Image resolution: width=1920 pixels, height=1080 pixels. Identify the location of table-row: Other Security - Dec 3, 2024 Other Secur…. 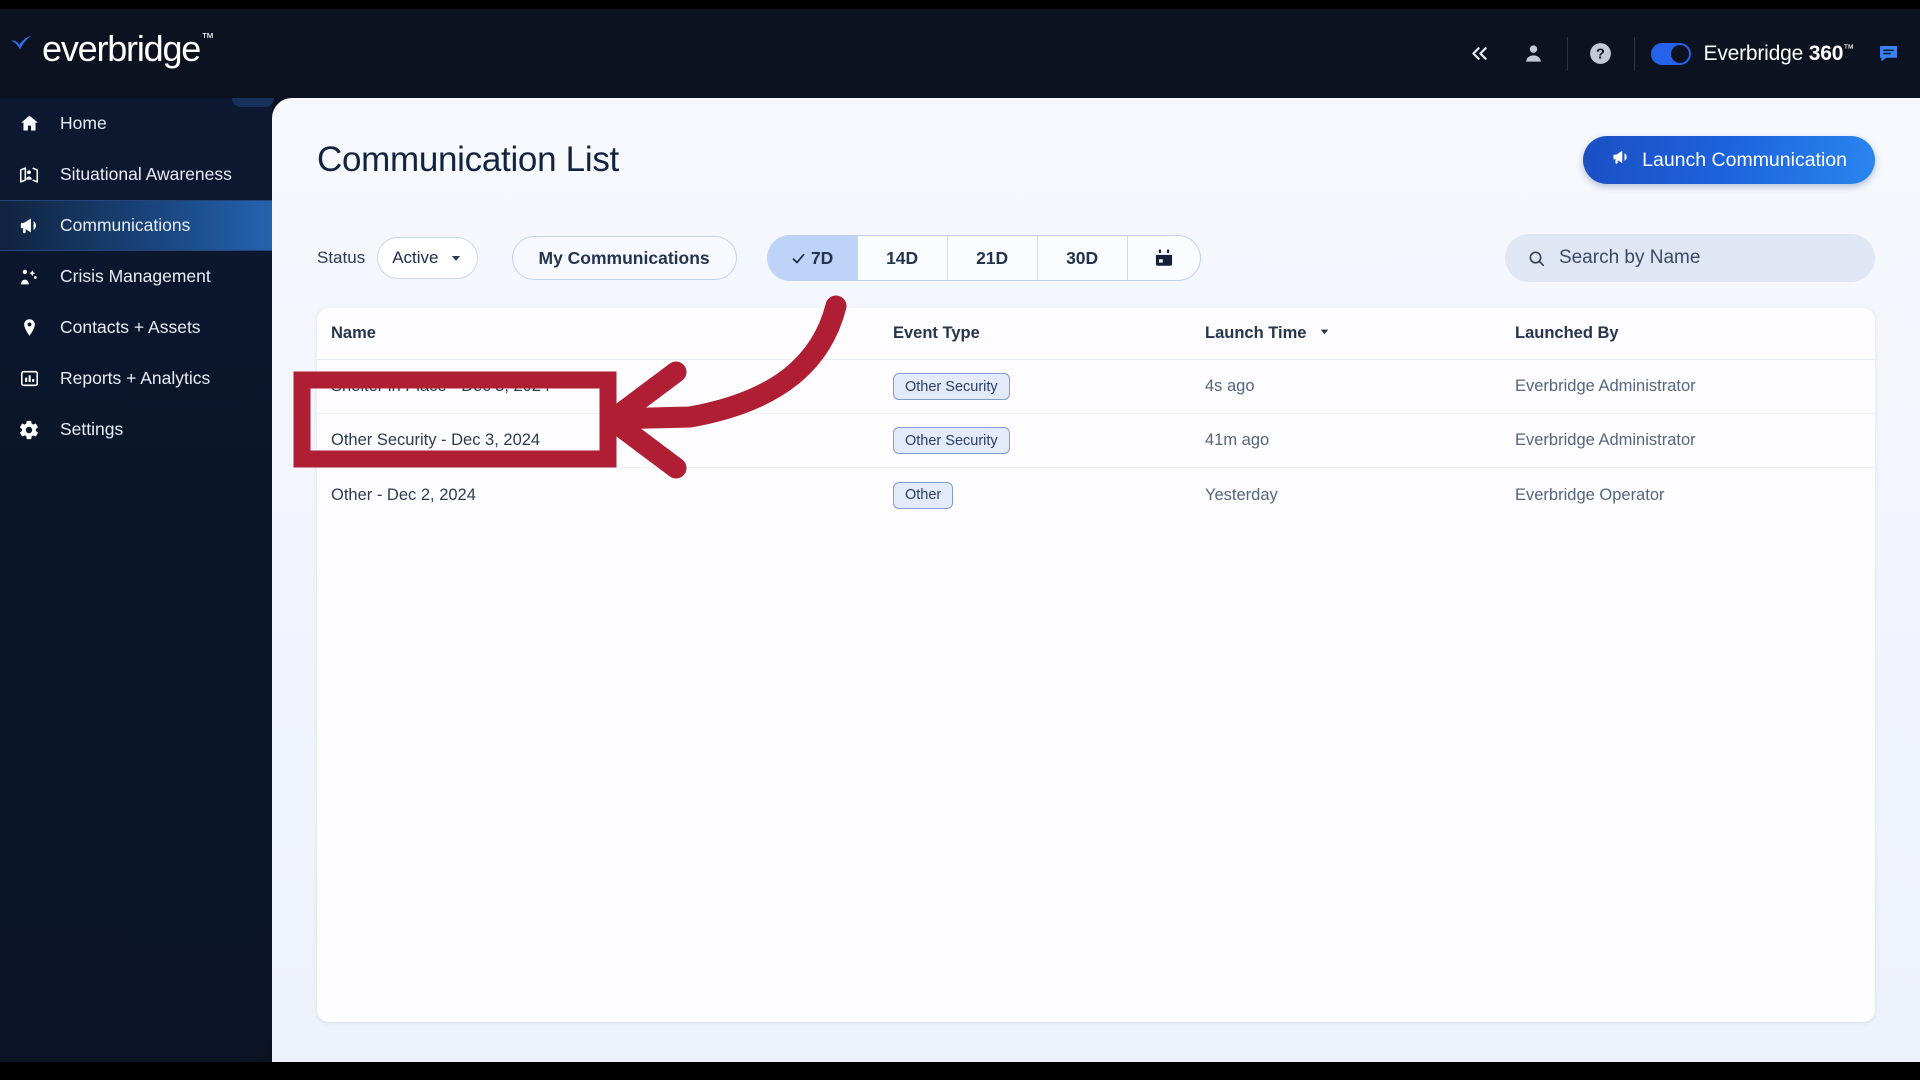
(1096, 441).